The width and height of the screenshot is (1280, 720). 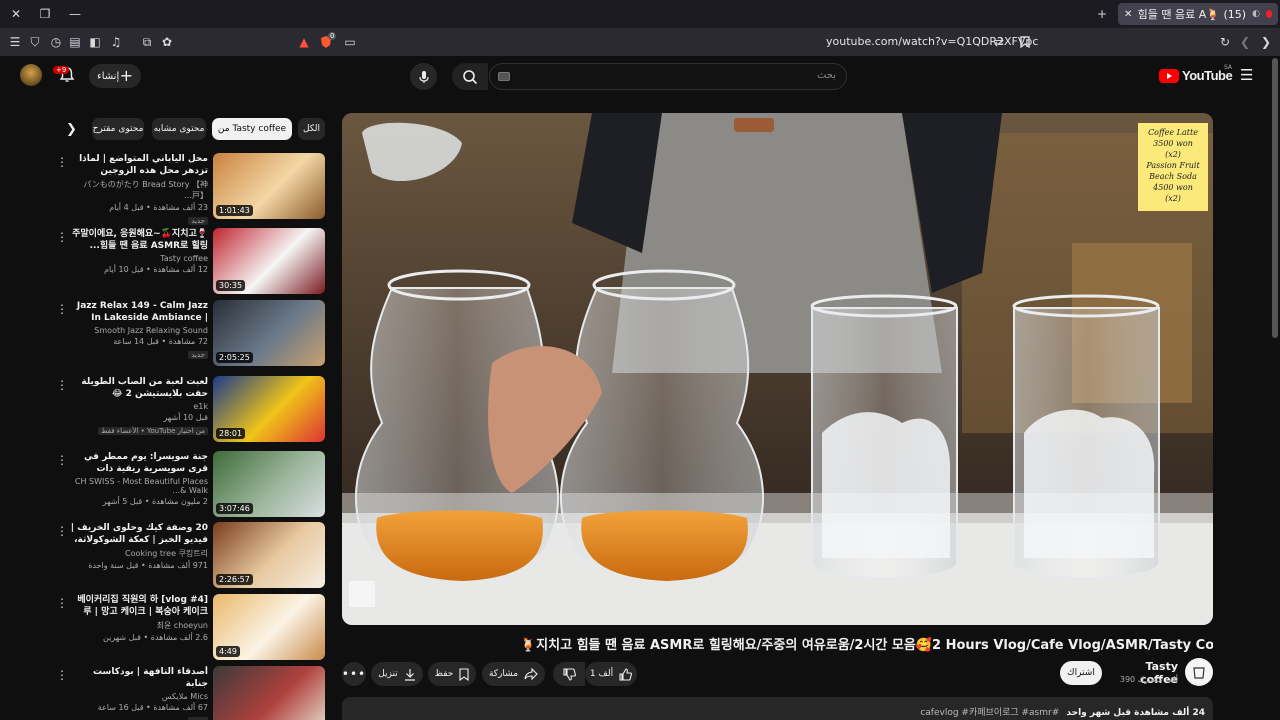 What do you see at coordinates (269, 693) in the screenshot?
I see `recommendation-thumbnail` at bounding box center [269, 693].